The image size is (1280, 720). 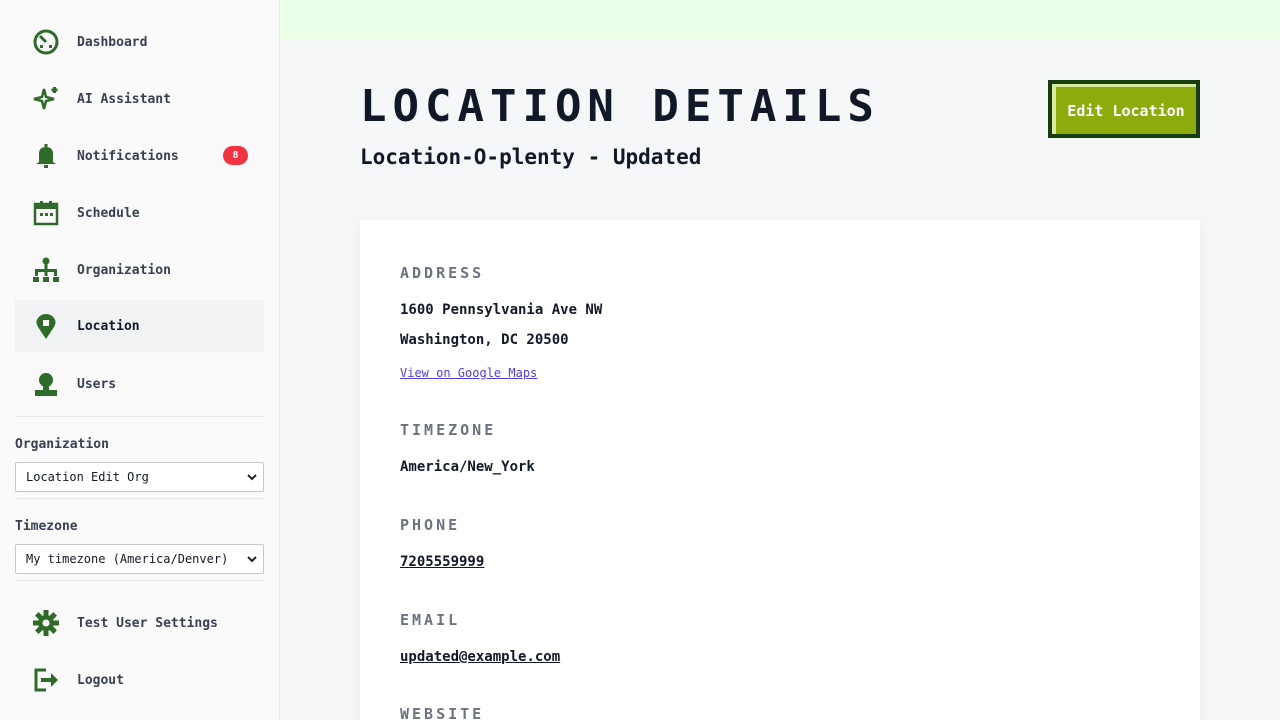 I want to click on user-icon, so click(x=46, y=384).